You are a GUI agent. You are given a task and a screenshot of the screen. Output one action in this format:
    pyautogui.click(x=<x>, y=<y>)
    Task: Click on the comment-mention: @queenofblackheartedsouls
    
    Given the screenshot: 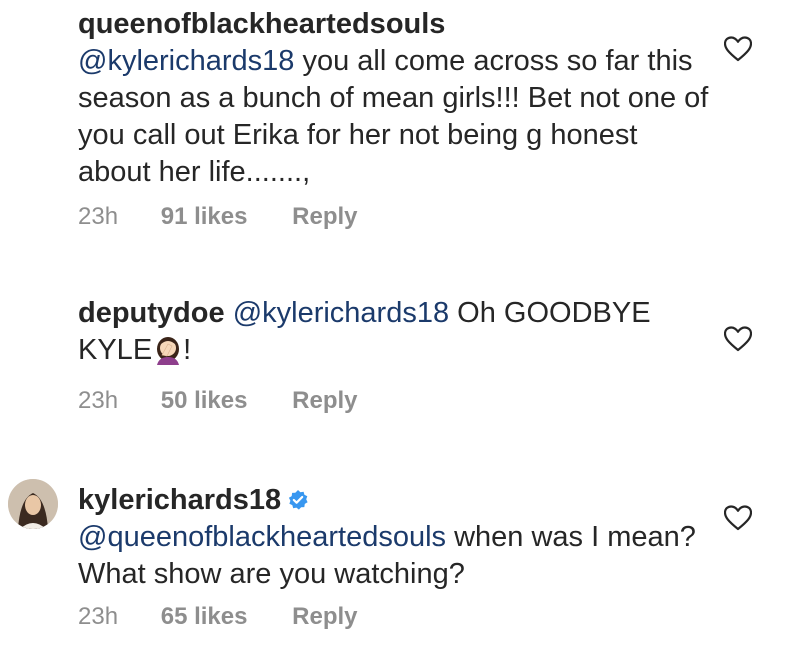 What is the action you would take?
    pyautogui.click(x=262, y=537)
    